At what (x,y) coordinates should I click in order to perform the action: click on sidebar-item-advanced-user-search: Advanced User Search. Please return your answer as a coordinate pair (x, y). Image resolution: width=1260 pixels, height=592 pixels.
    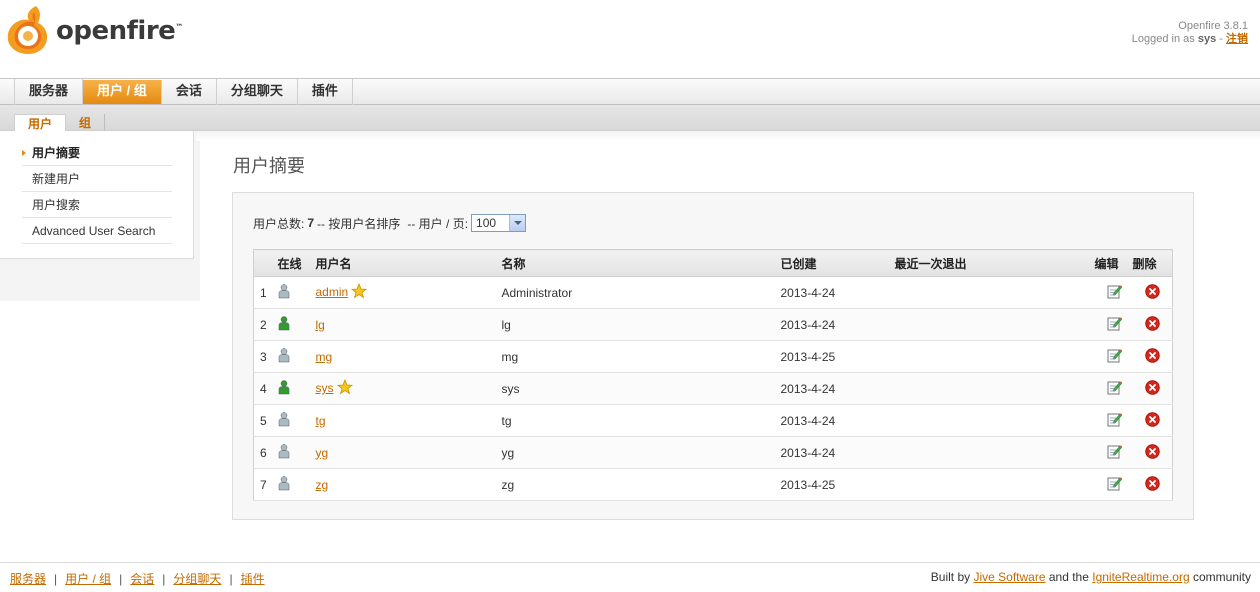
    Looking at the image, I should click on (97, 231).